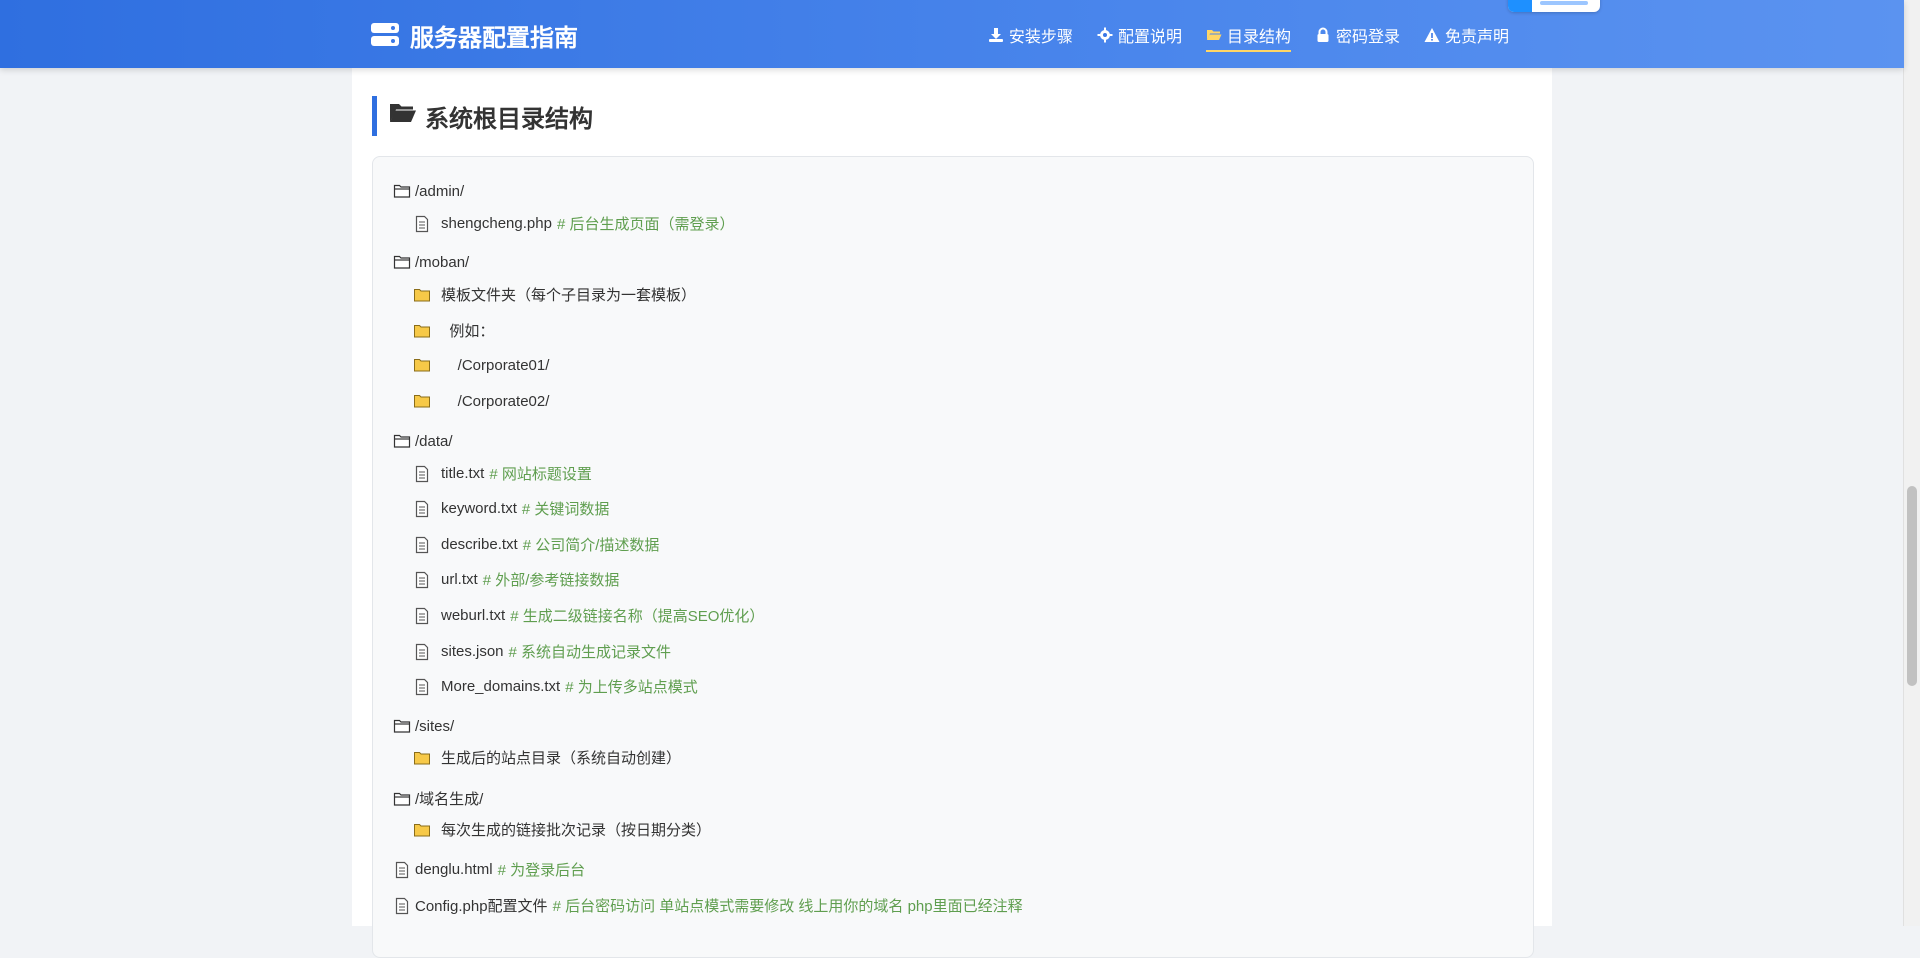 The width and height of the screenshot is (1920, 958). I want to click on folder-name: /Corporate02/, so click(495, 401).